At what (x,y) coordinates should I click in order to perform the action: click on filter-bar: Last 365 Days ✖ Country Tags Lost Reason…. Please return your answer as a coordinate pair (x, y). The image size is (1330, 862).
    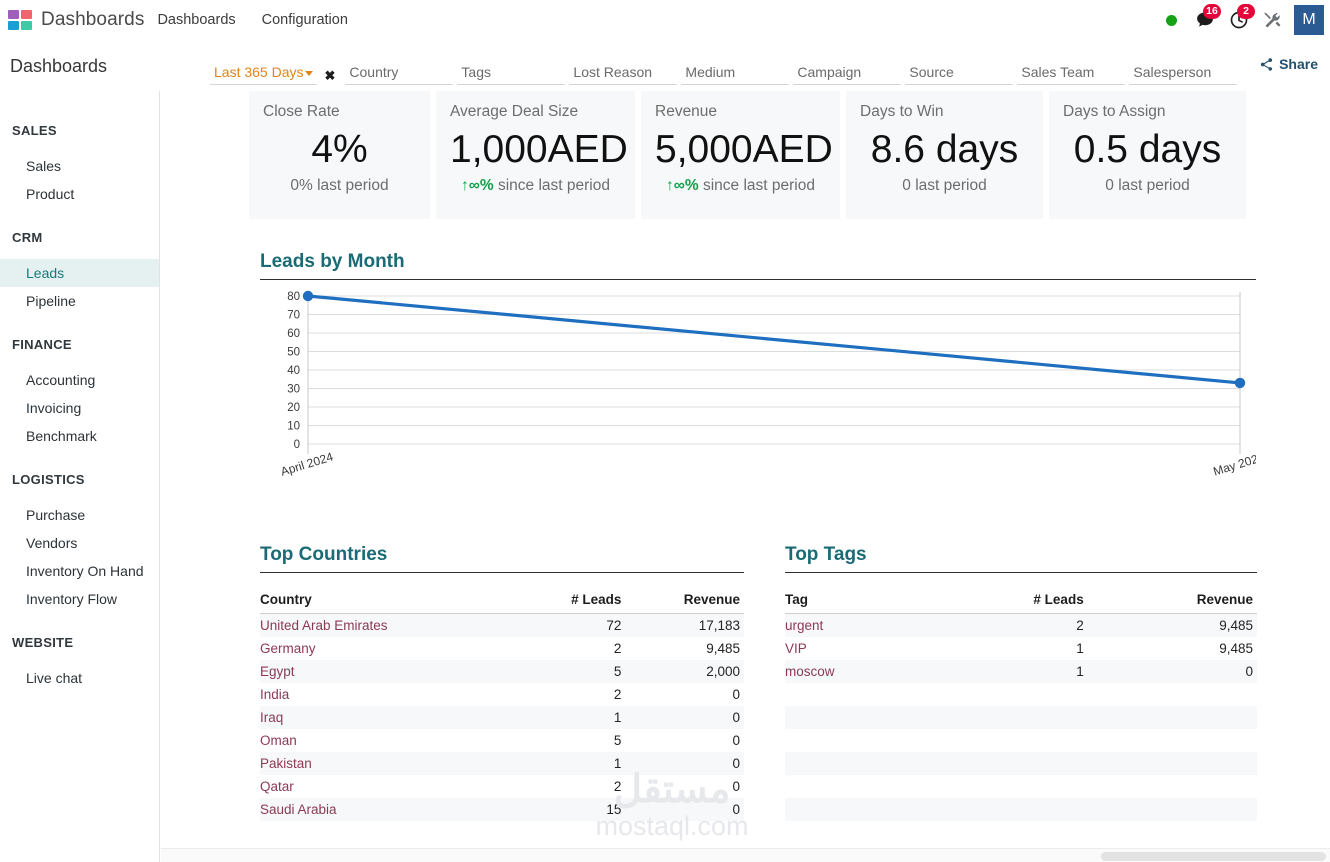
    Looking at the image, I should click on (734, 66).